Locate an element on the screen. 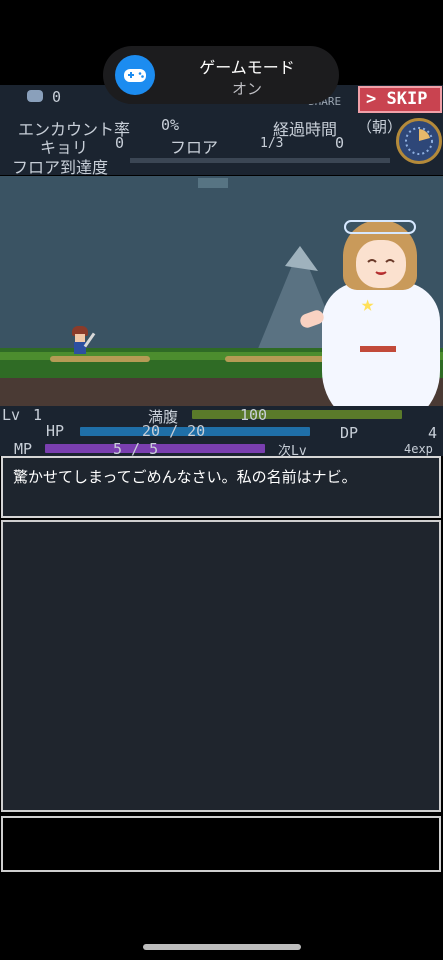 The height and width of the screenshot is (960, 443). hp-text: 20 / 20 is located at coordinates (174, 431).